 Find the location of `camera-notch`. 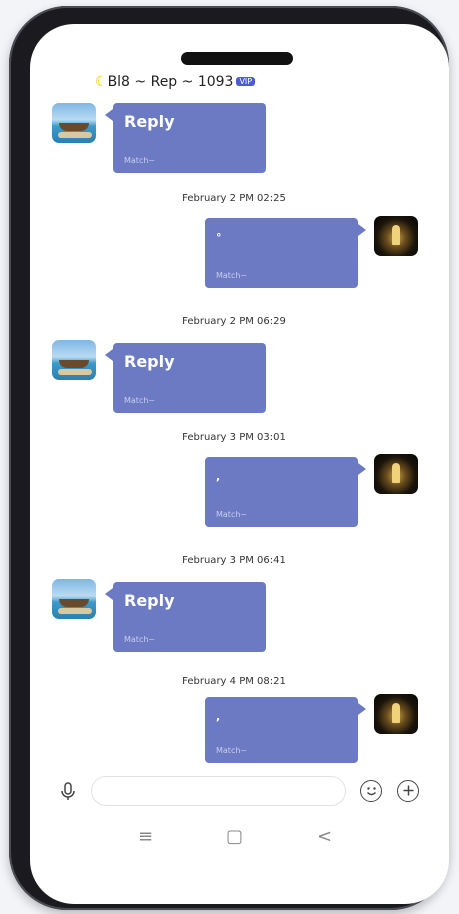

camera-notch is located at coordinates (237, 58).